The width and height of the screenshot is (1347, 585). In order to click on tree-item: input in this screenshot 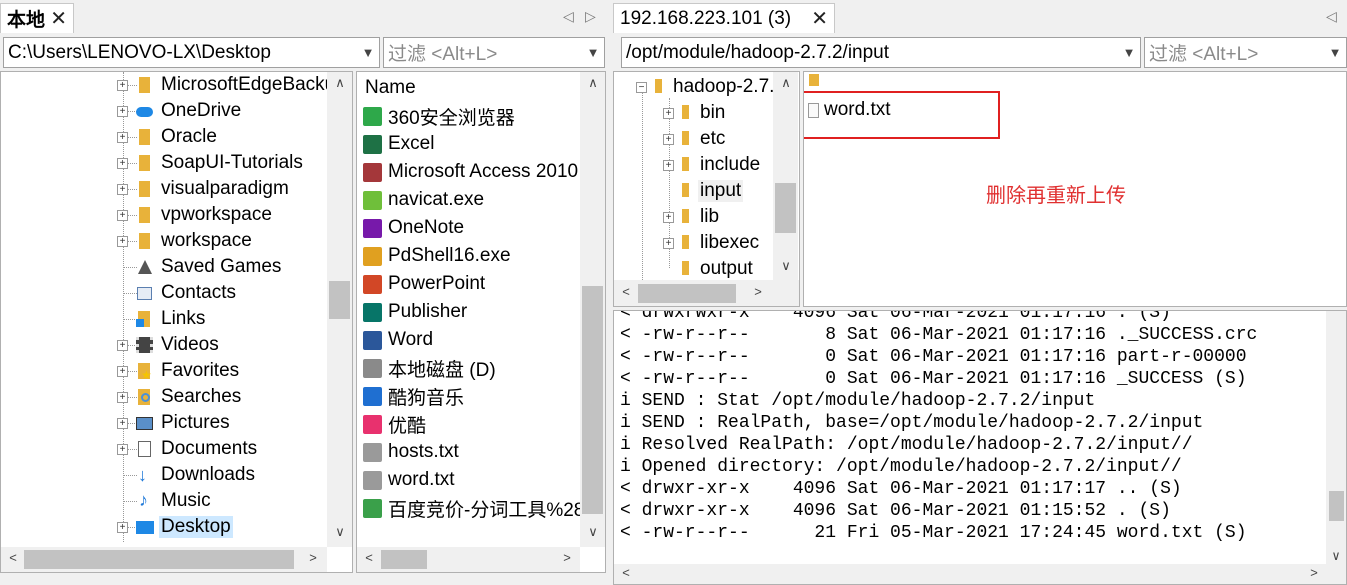, I will do `click(703, 191)`.